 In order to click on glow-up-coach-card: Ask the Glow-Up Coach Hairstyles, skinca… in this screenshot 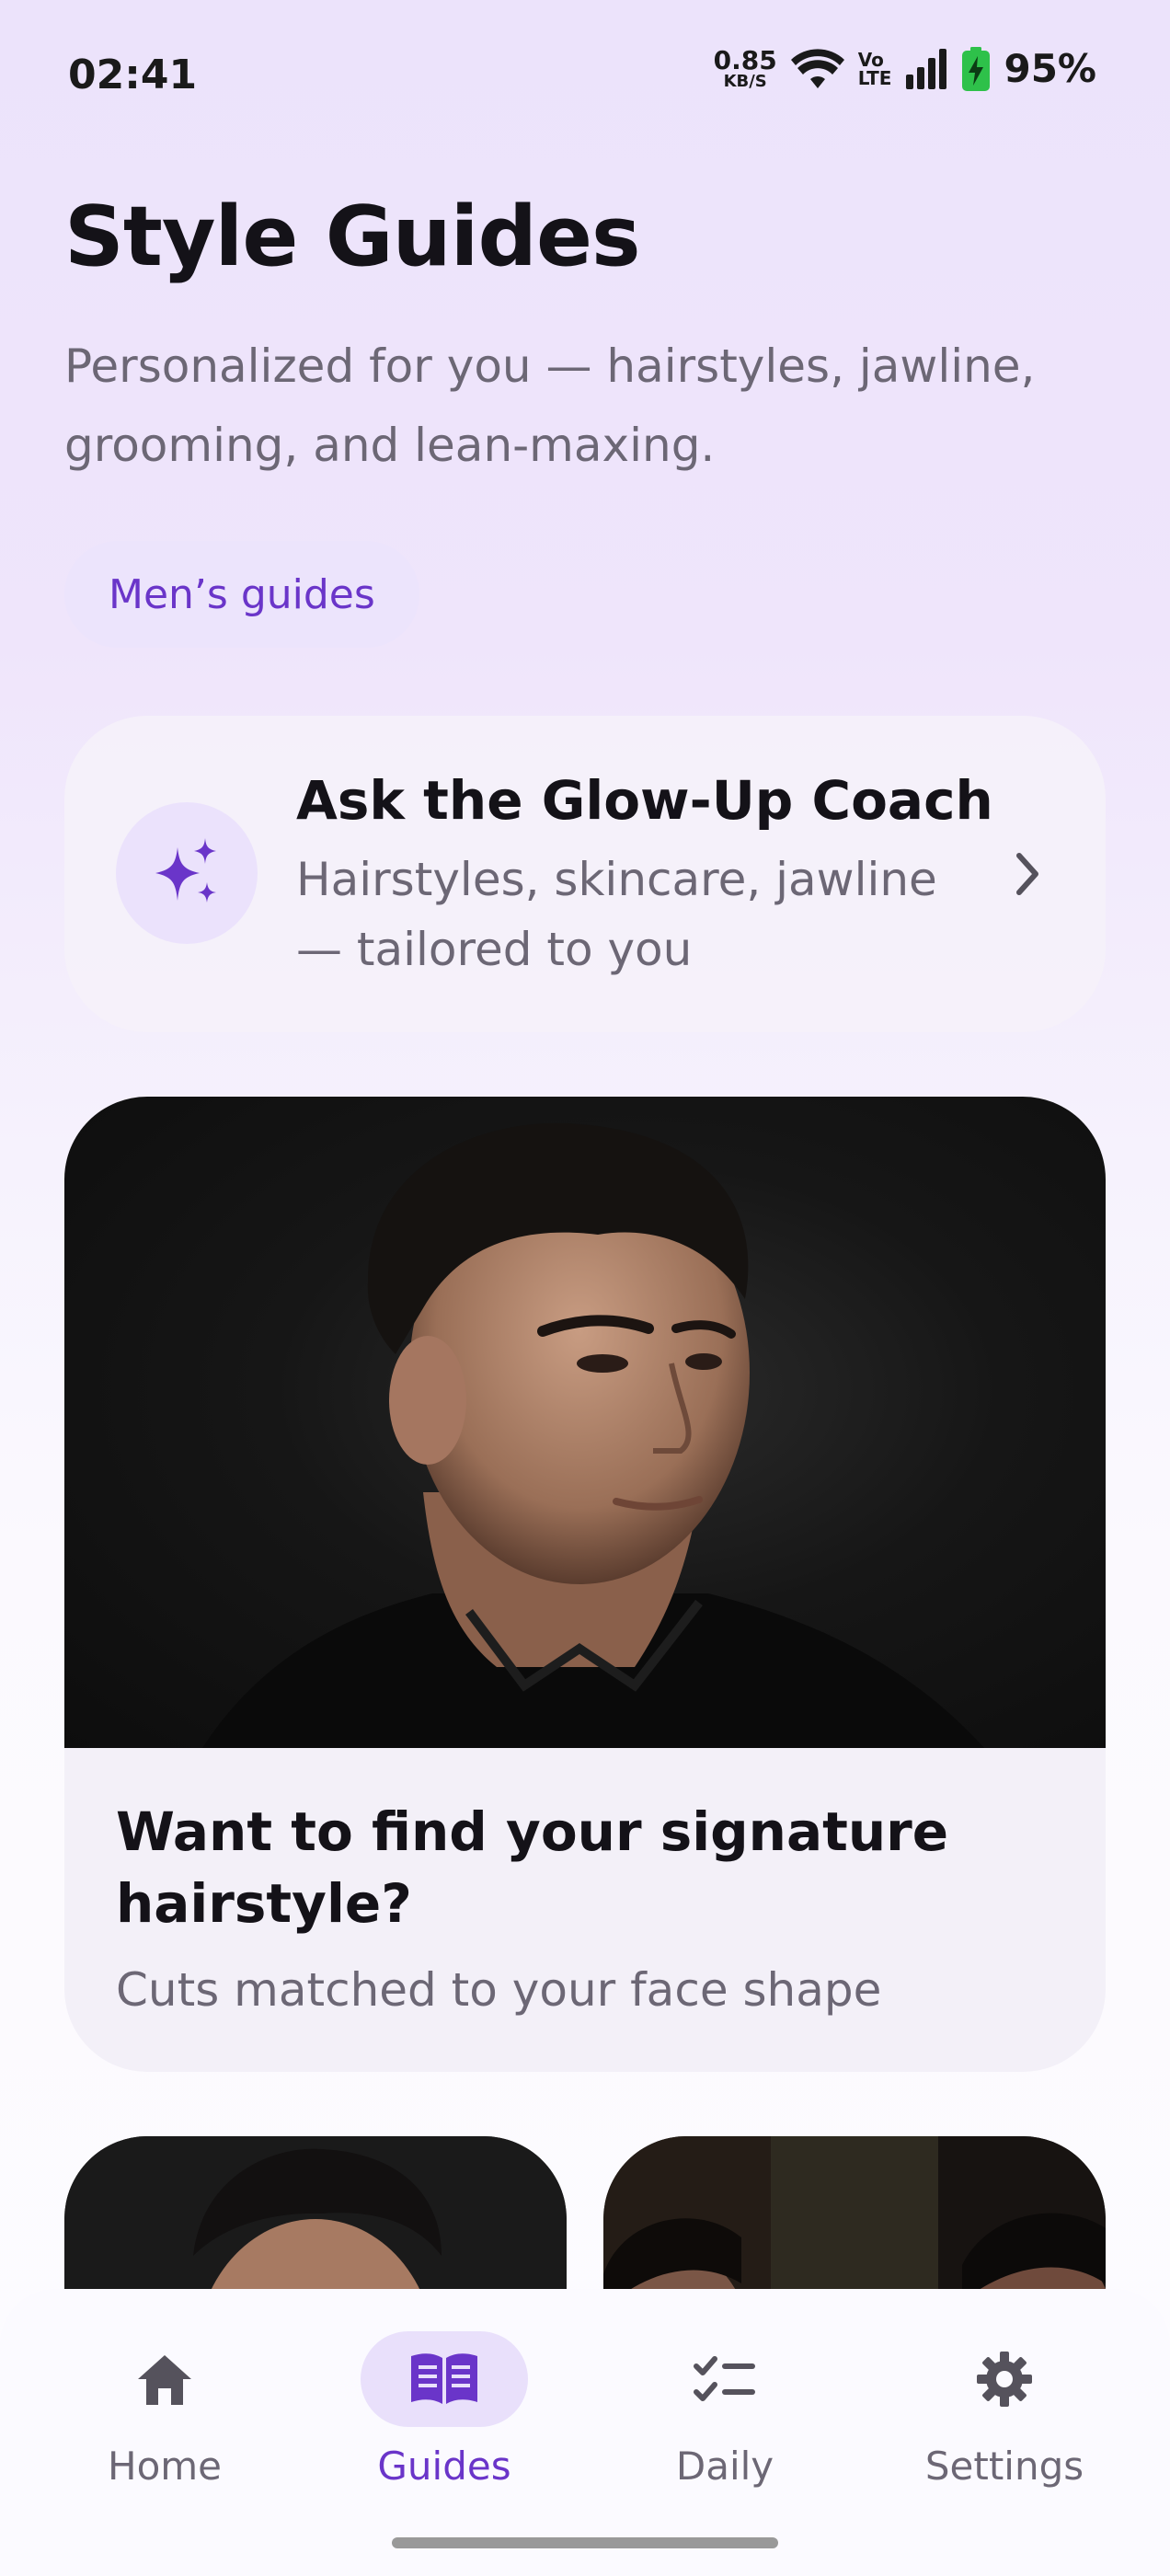, I will do `click(585, 874)`.